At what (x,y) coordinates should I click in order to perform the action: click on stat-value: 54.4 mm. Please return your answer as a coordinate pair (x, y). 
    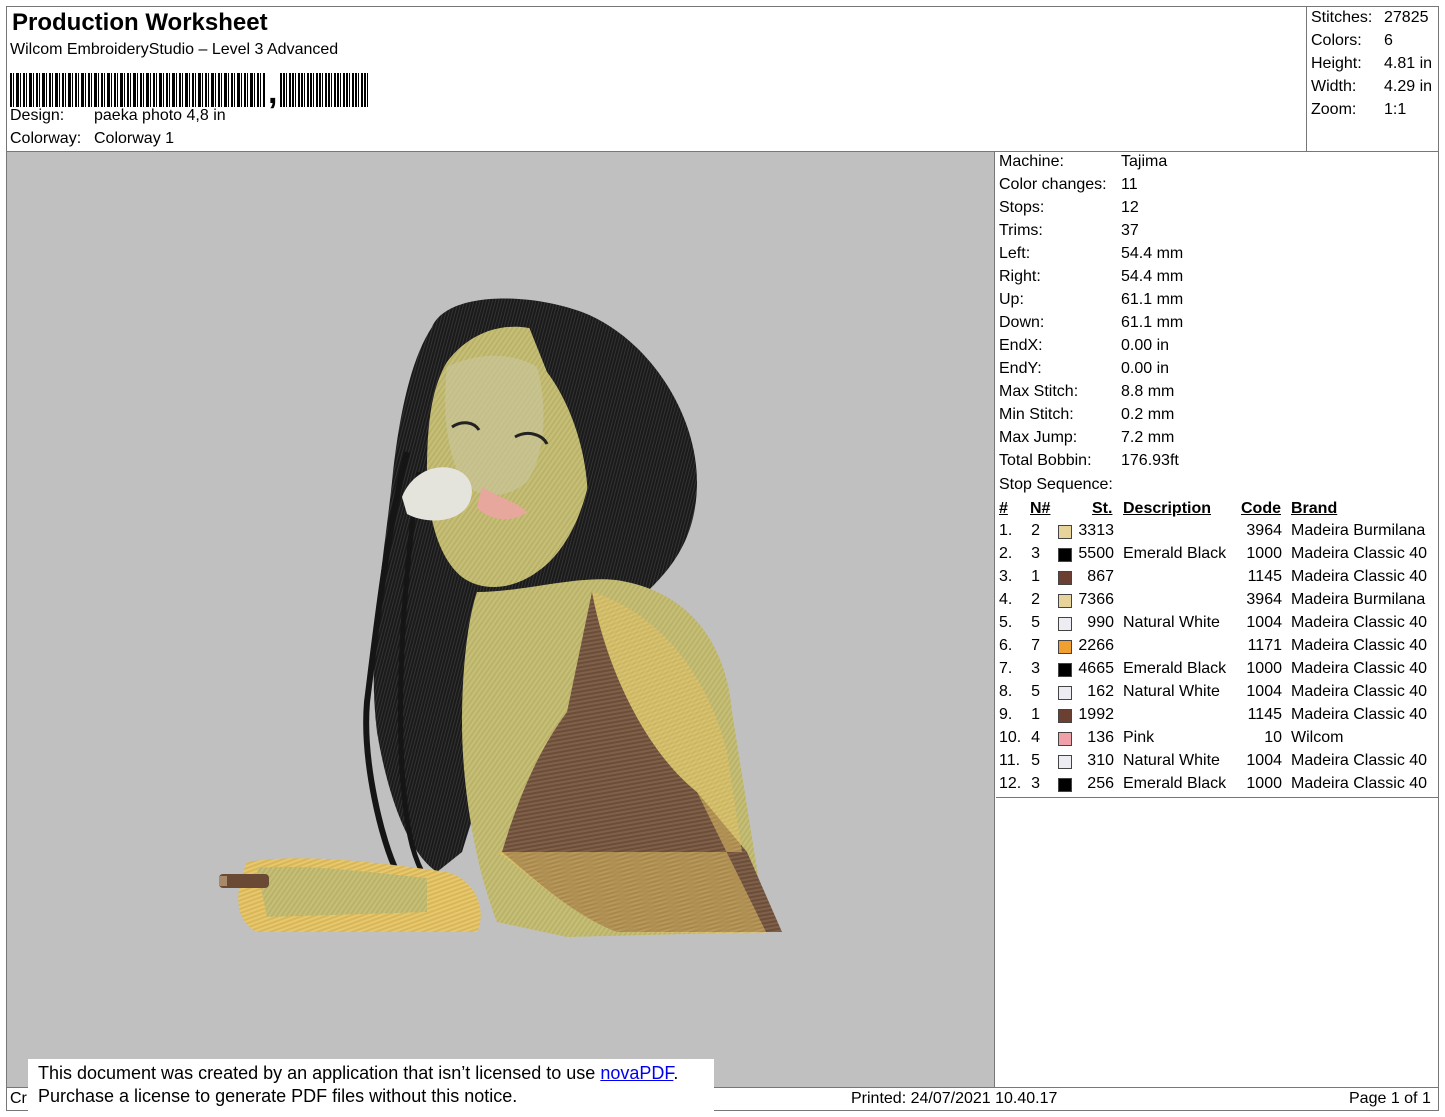
    Looking at the image, I should click on (1152, 276).